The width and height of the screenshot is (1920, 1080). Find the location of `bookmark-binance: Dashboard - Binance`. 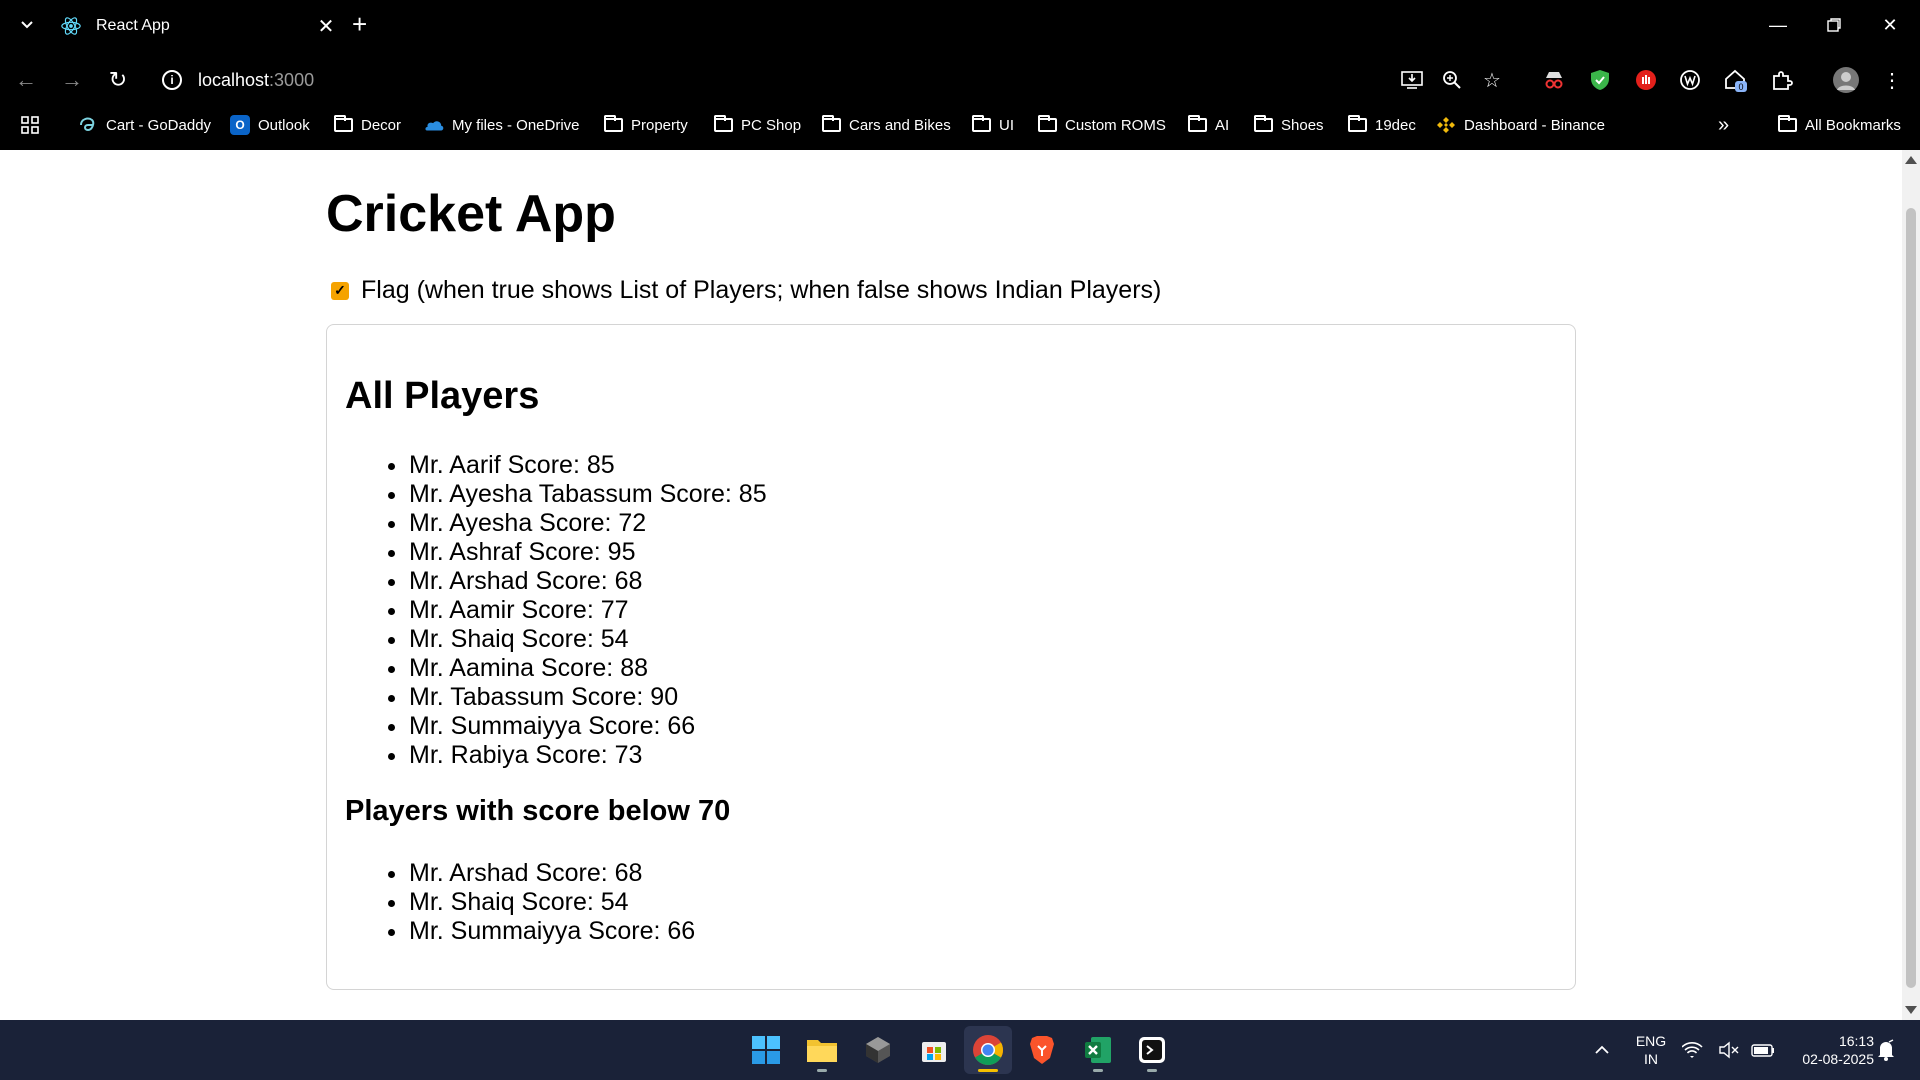

bookmark-binance: Dashboard - Binance is located at coordinates (1520, 125).